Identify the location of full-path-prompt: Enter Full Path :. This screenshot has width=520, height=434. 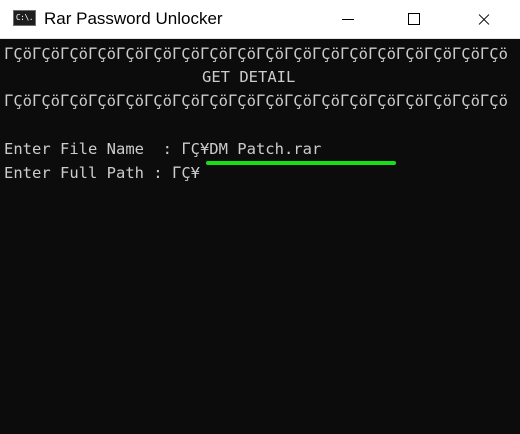
(88, 173).